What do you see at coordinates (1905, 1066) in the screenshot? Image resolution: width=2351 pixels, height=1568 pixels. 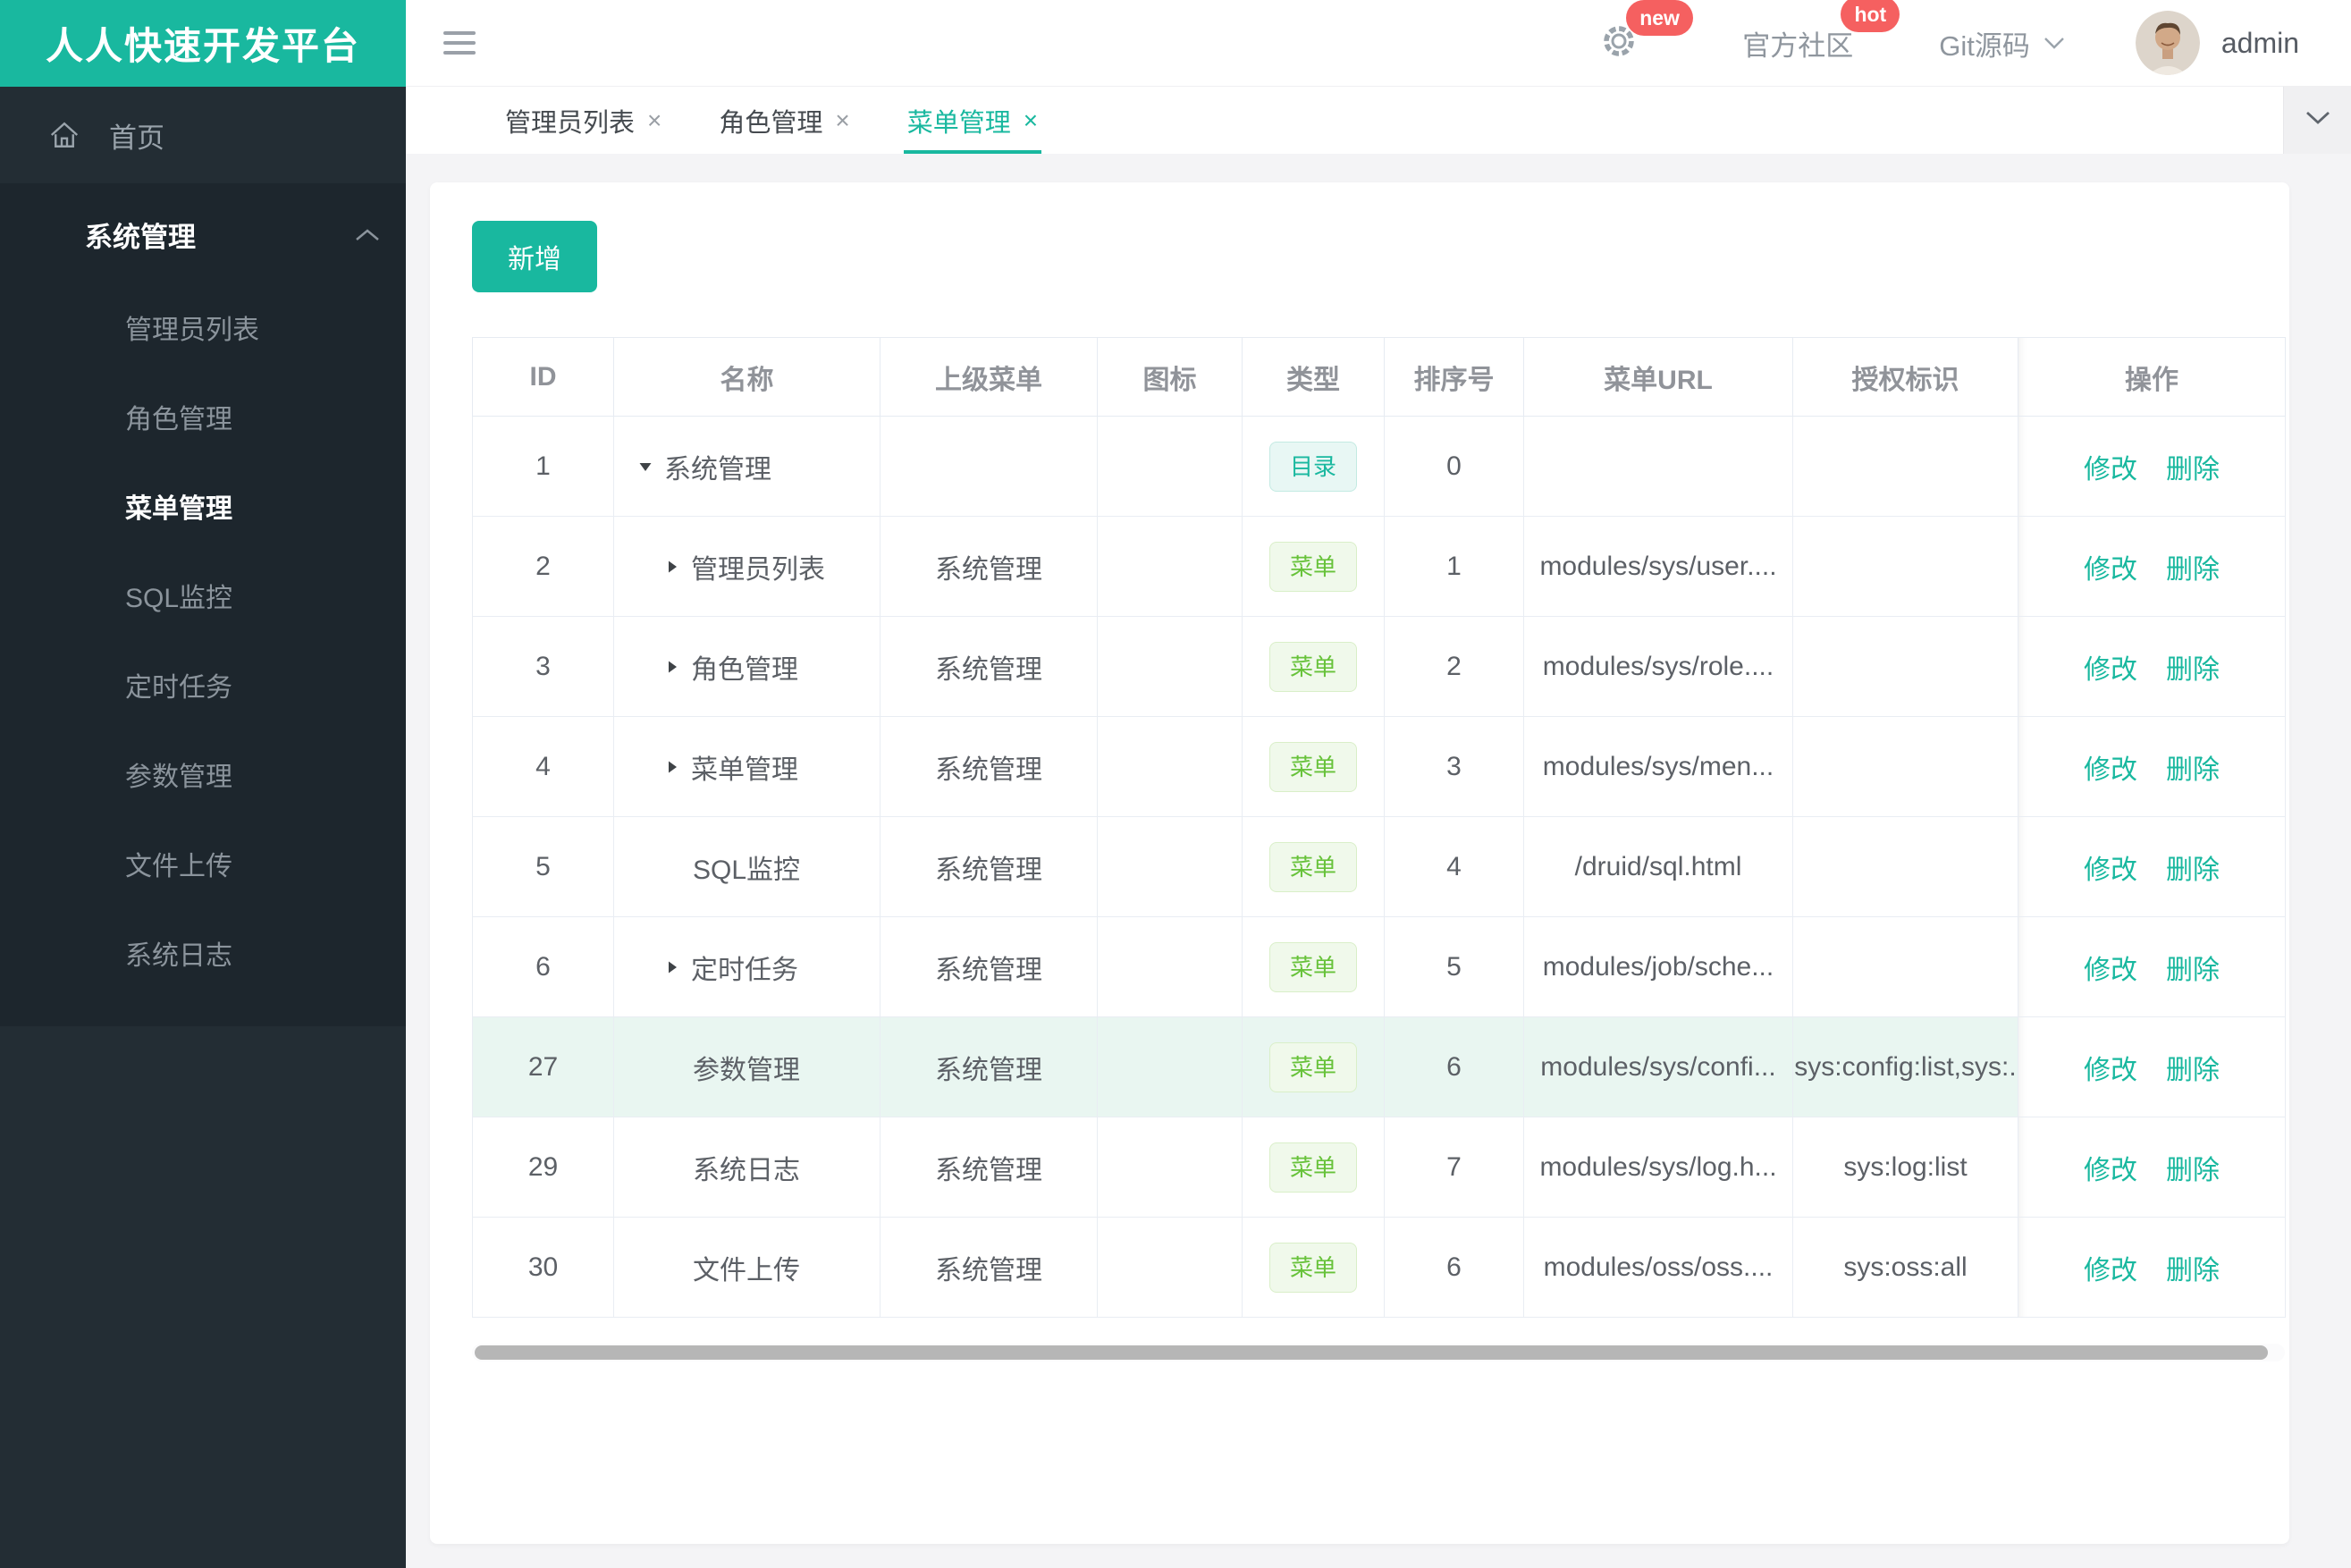 I see `cell-perm: sys:config:list,sys:.` at bounding box center [1905, 1066].